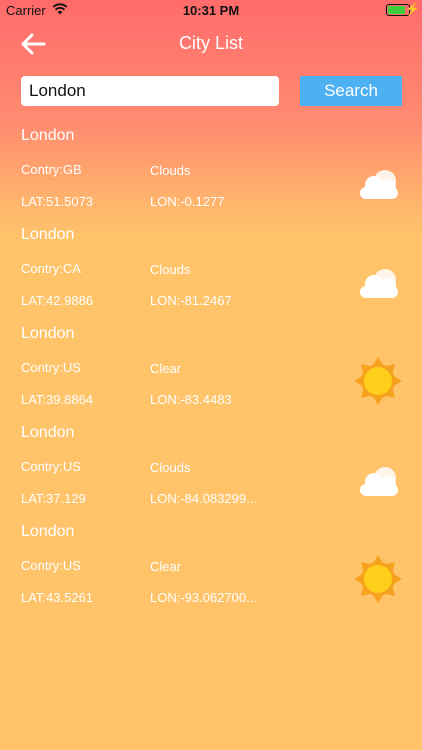  I want to click on charging-icon: ⚡, so click(412, 9).